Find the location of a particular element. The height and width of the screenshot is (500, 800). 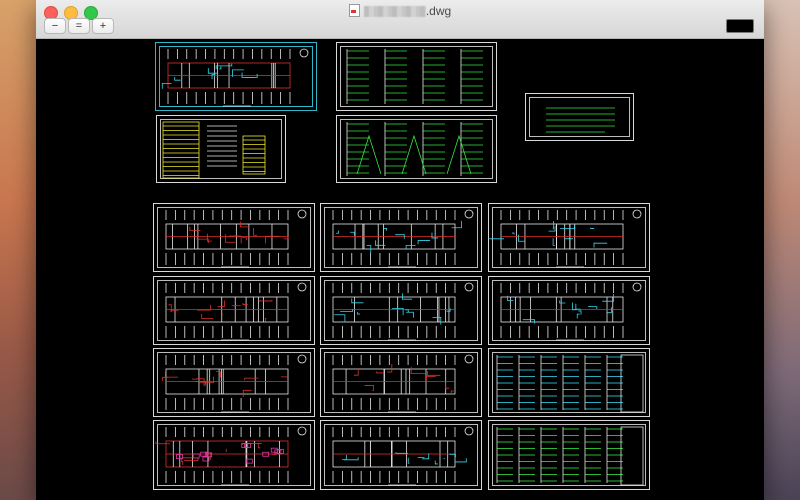

window-title: .dwg is located at coordinates (400, 11).